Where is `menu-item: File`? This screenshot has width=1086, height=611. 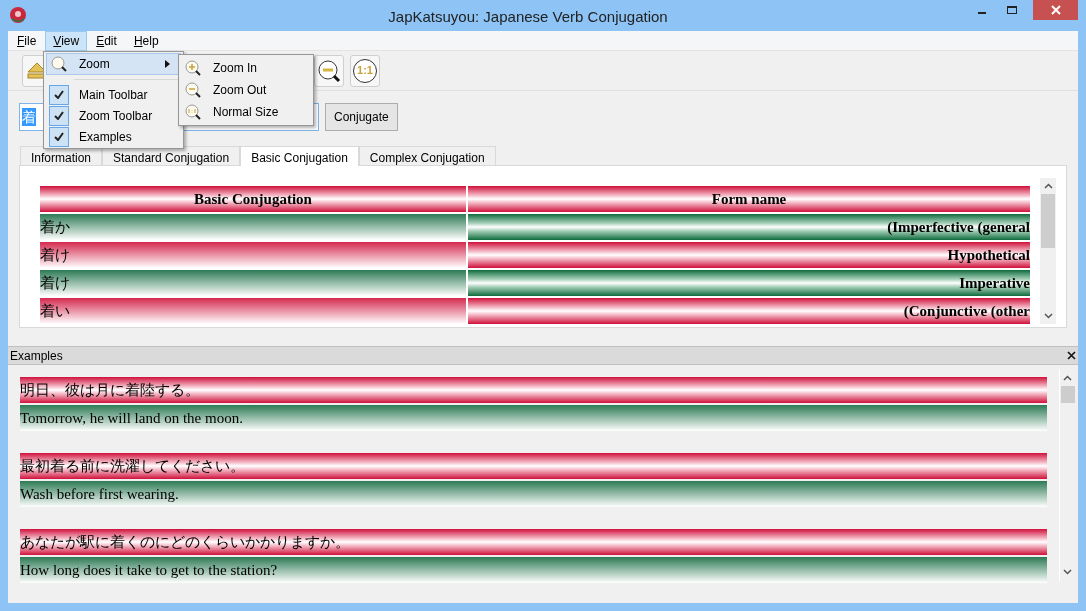 menu-item: File is located at coordinates (27, 40).